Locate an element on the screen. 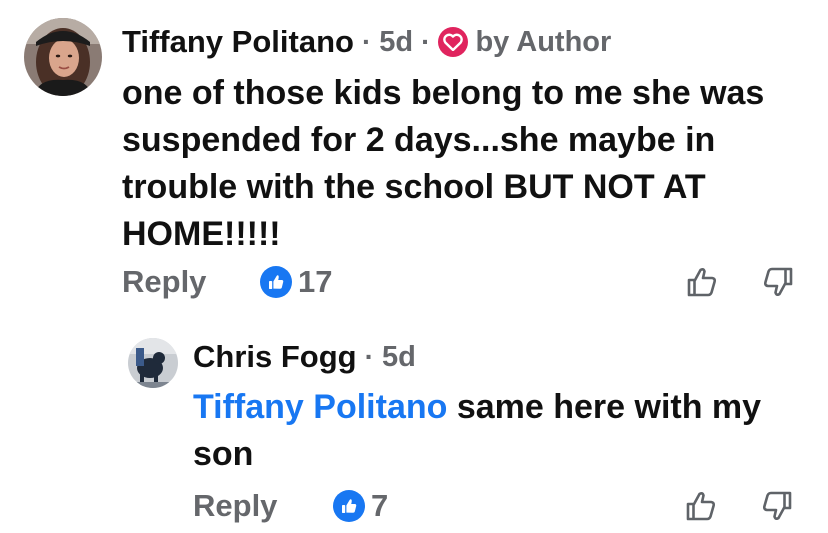 This screenshot has width=828, height=533. reaction-summary: 17 is located at coordinates (296, 282).